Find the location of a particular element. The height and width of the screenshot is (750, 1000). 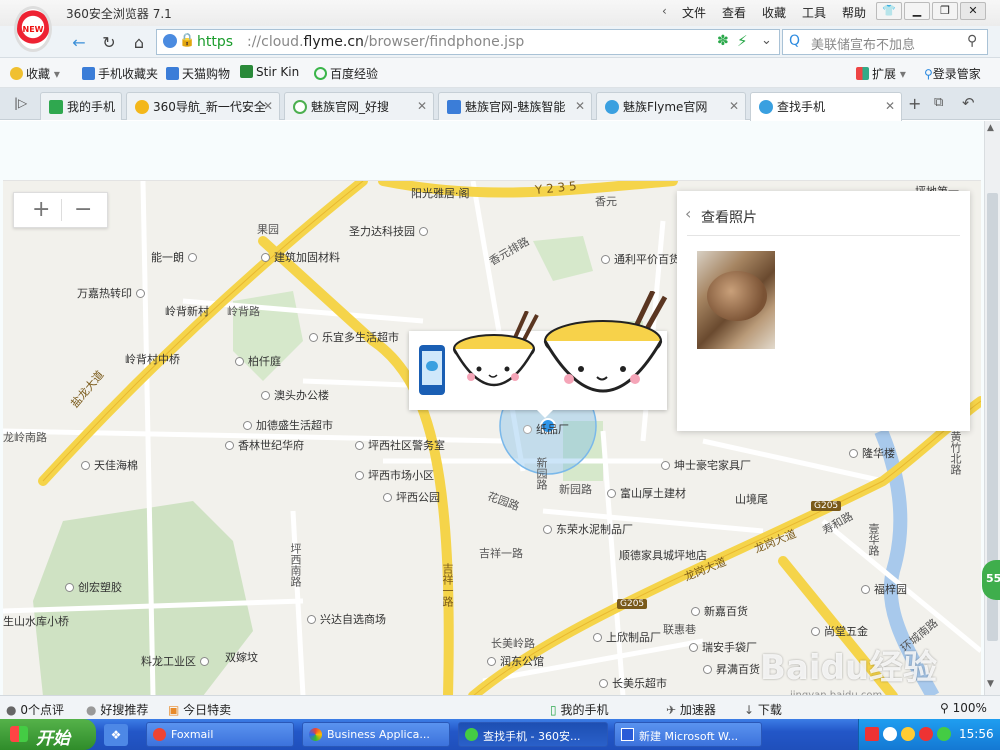

new-tab-icon: + is located at coordinates (914, 103).